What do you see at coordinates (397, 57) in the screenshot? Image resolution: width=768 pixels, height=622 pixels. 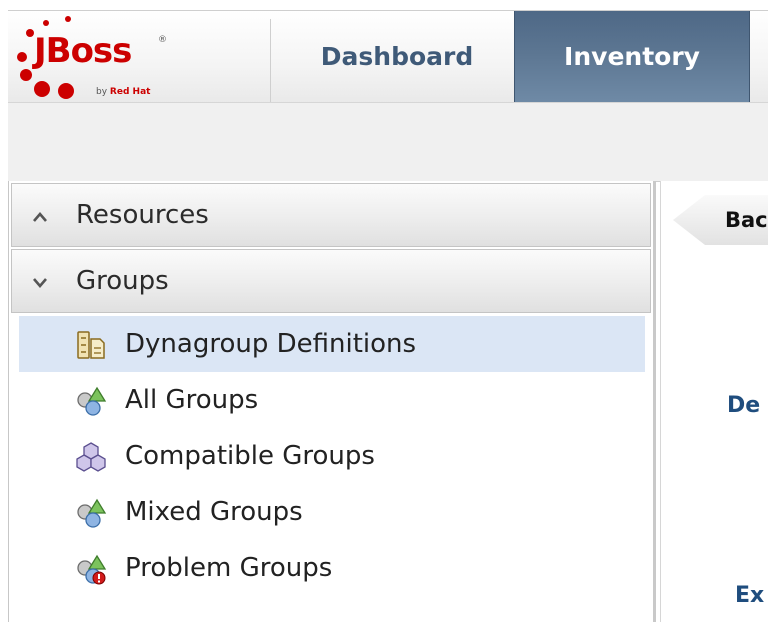 I see `tab-dashboard: Dashboard` at bounding box center [397, 57].